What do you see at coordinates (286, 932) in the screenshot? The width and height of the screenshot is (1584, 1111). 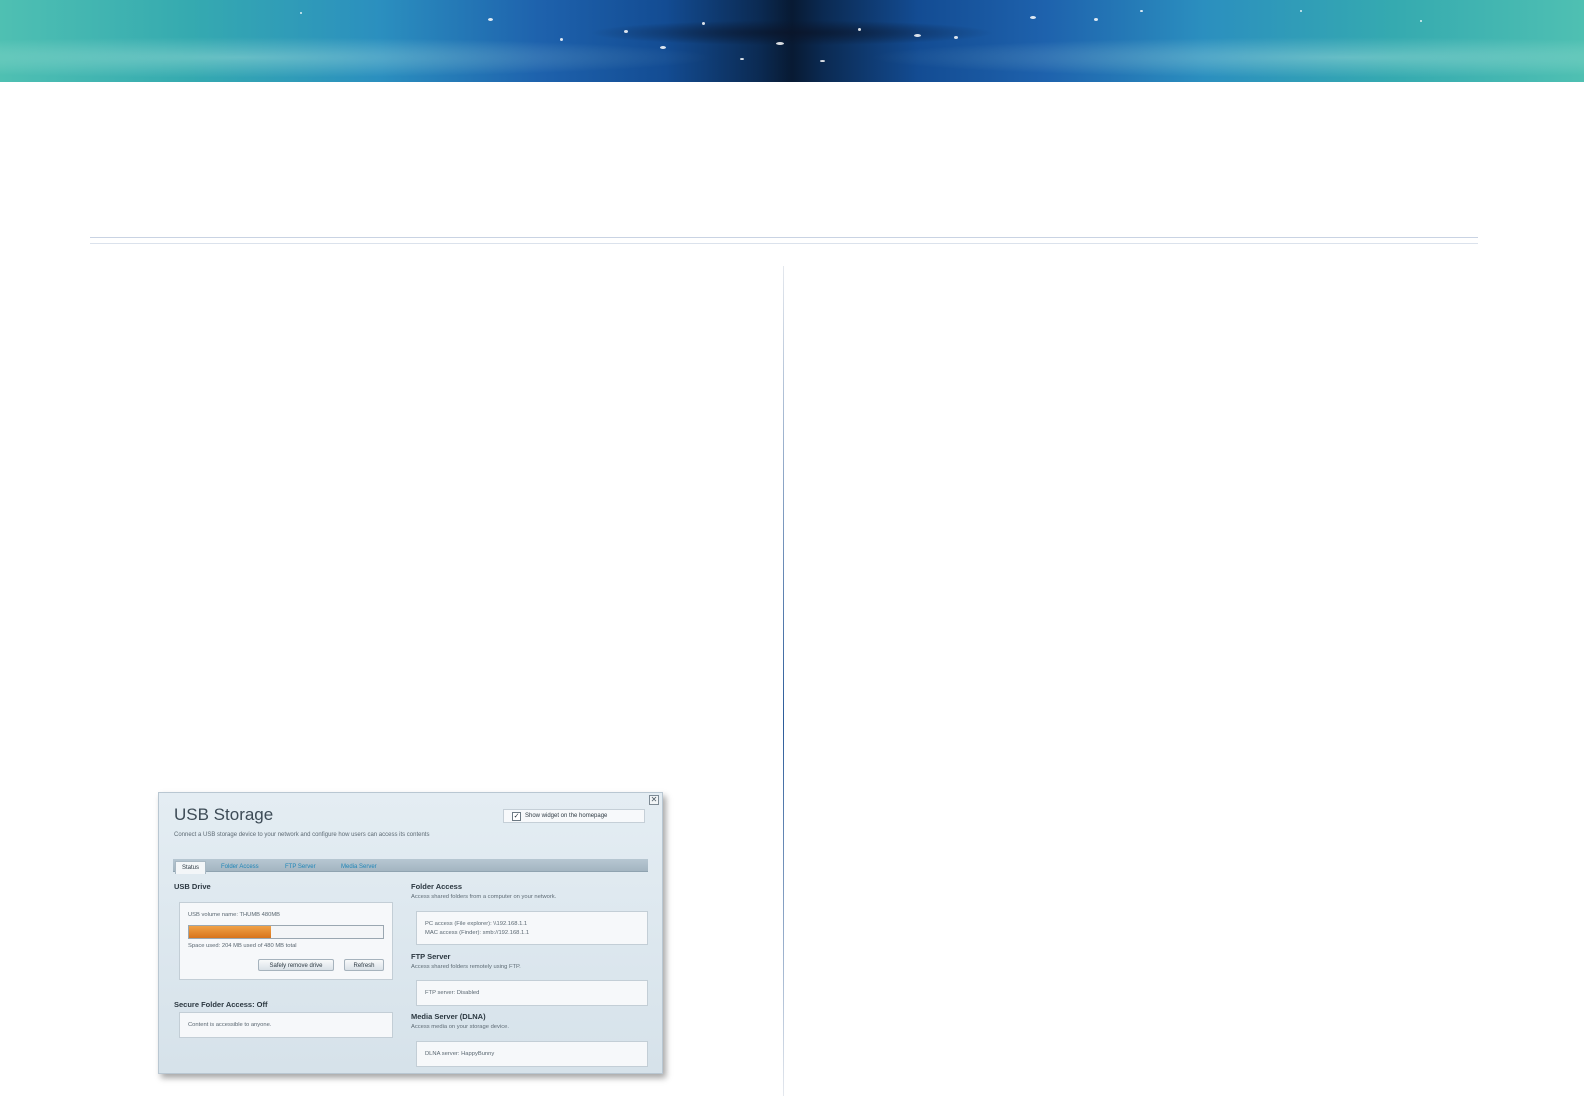 I see `usage-progress-bar` at bounding box center [286, 932].